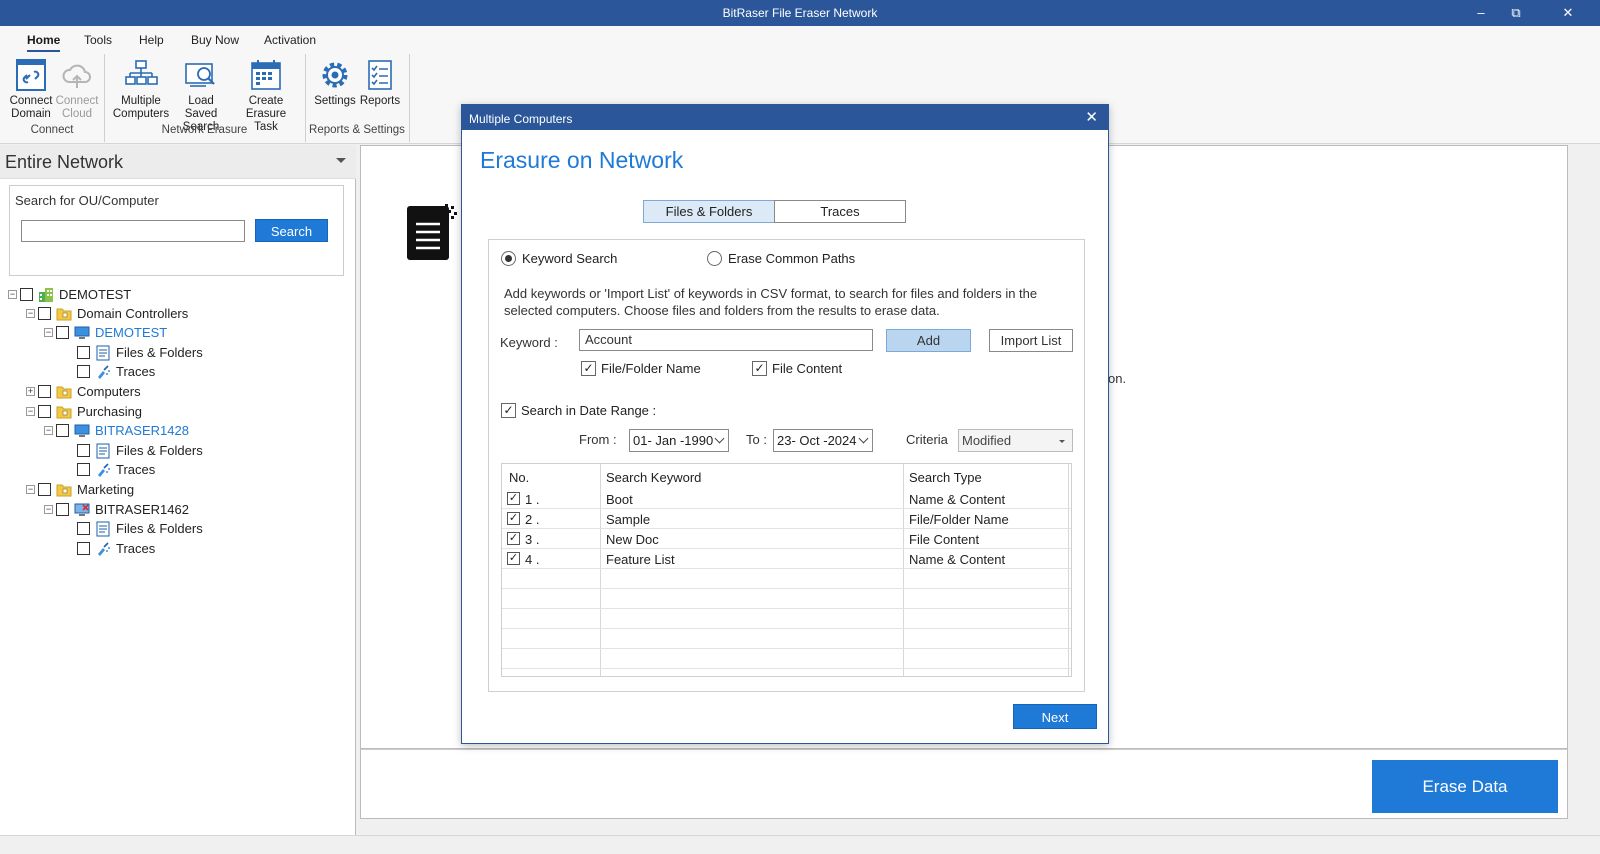 The image size is (1600, 854). Describe the element at coordinates (1465, 786) in the screenshot. I see `erase-data-button: Erase Data` at that location.